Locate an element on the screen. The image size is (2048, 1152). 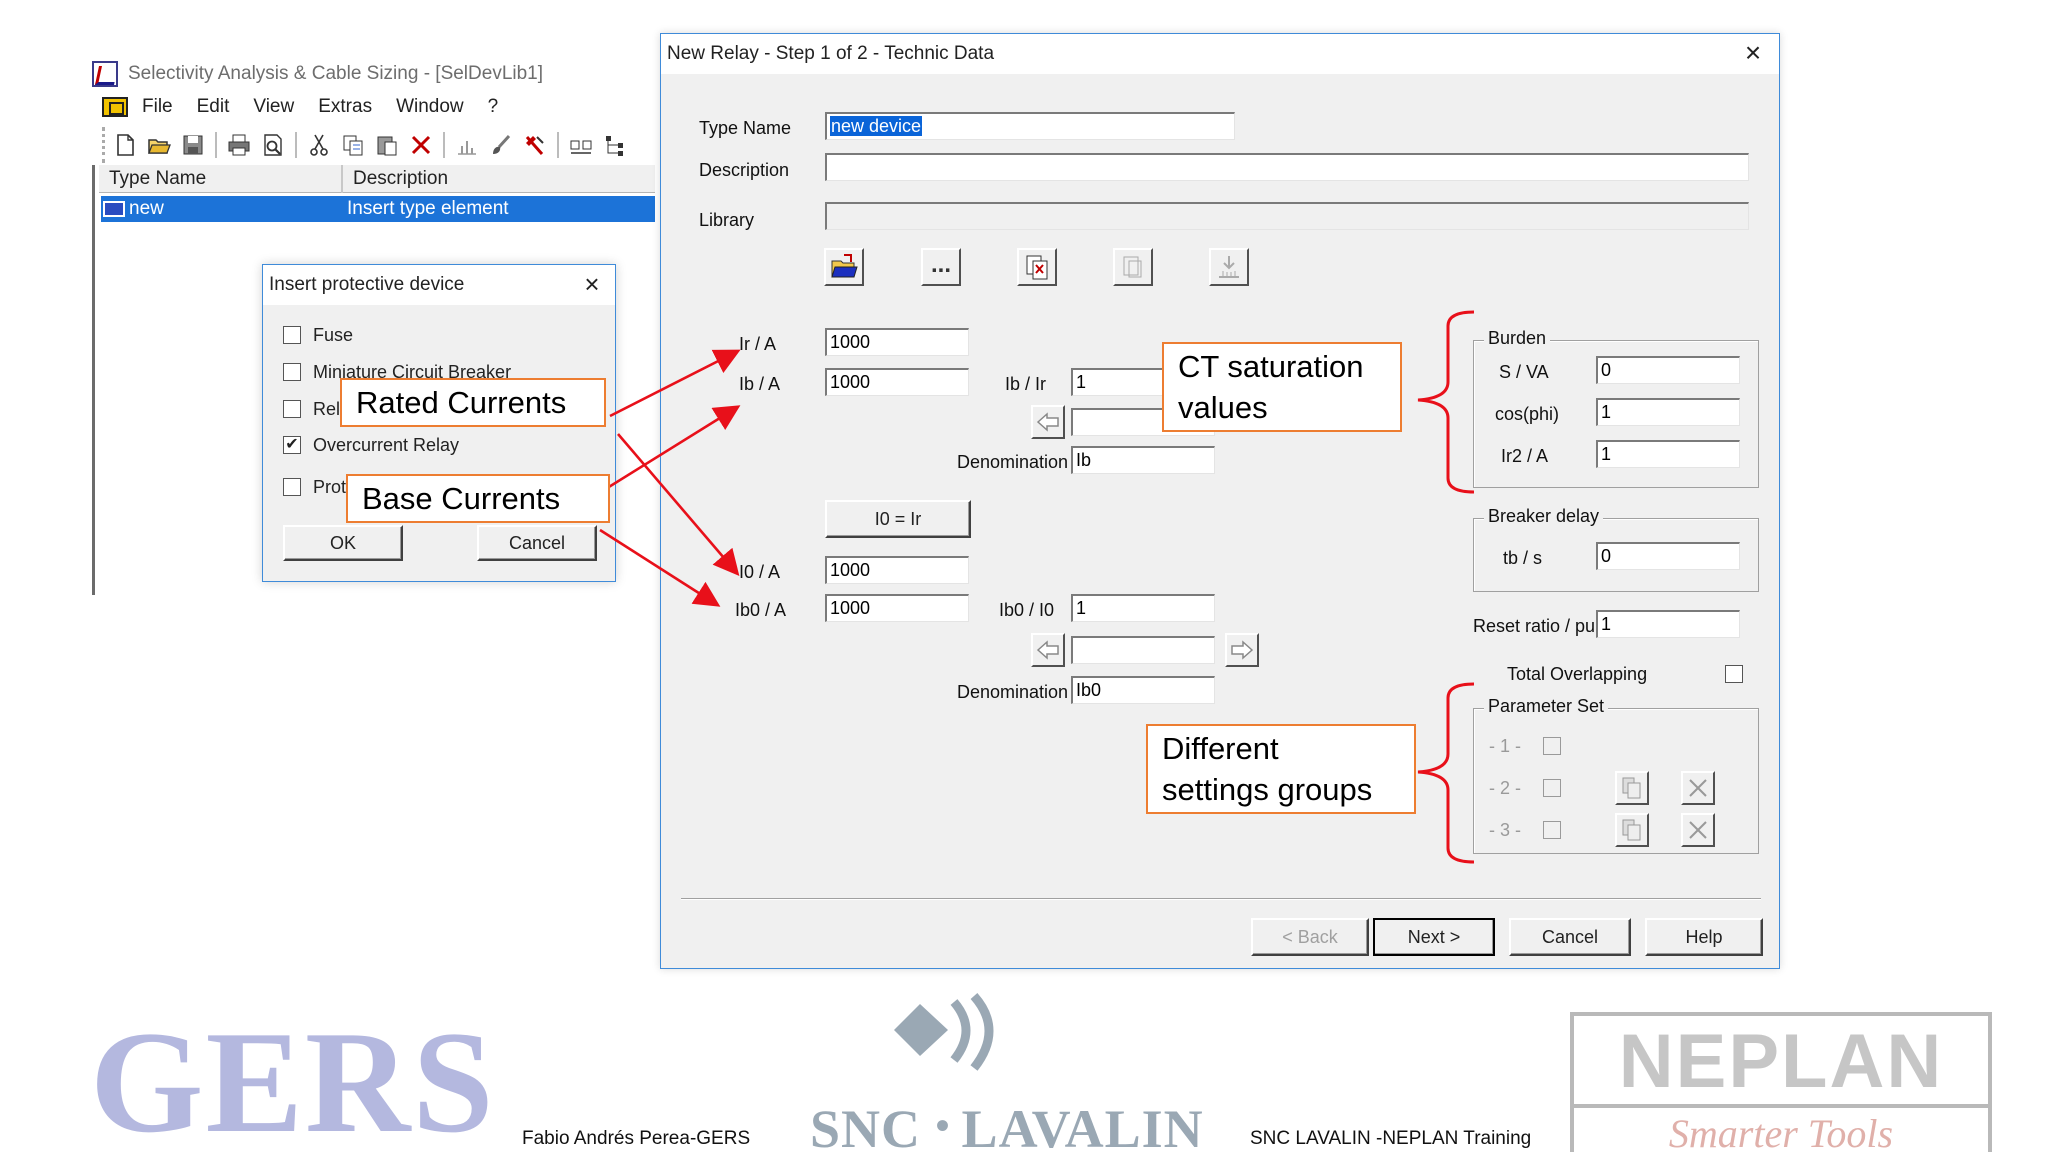
ib0-input: 1000 is located at coordinates (897, 608).